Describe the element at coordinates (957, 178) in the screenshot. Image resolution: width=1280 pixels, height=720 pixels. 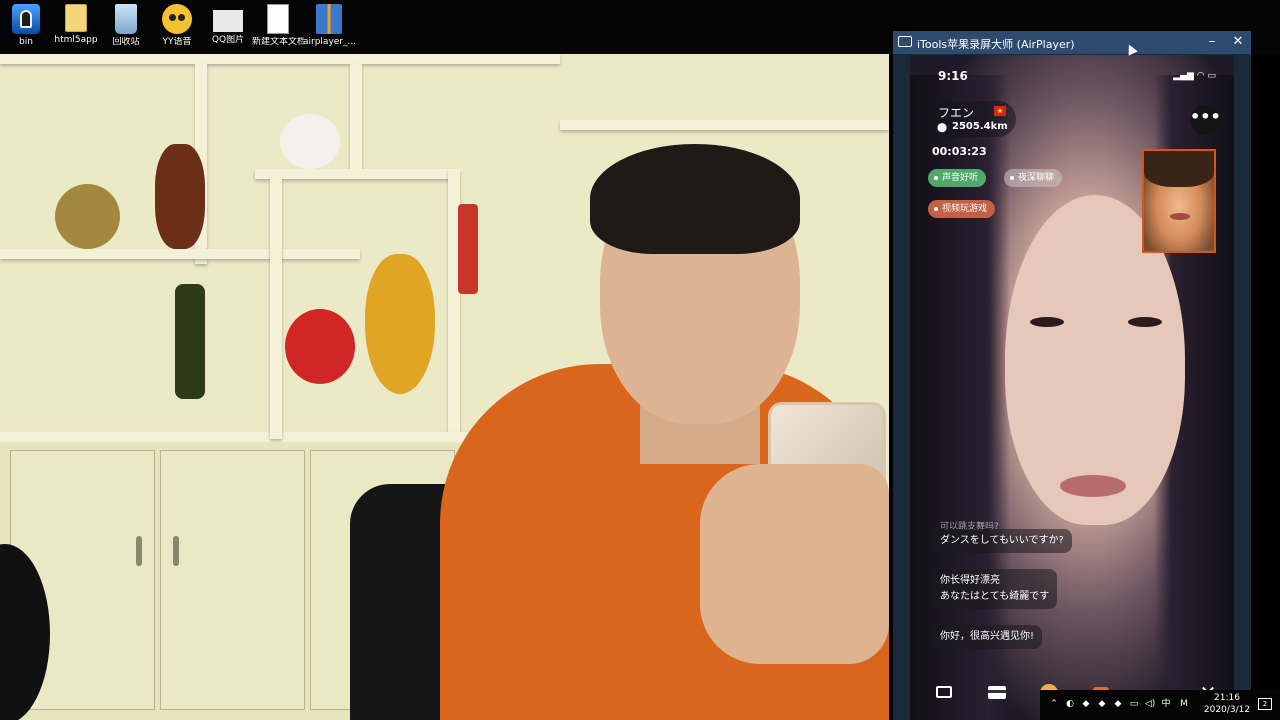
I see `interest-tag: 声音好听` at that location.